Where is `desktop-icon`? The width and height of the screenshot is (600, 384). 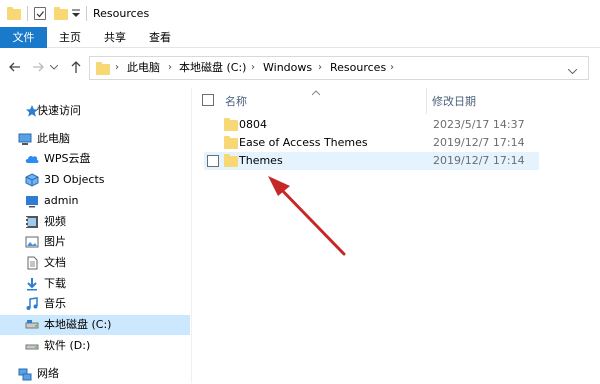
desktop-icon is located at coordinates (32, 201).